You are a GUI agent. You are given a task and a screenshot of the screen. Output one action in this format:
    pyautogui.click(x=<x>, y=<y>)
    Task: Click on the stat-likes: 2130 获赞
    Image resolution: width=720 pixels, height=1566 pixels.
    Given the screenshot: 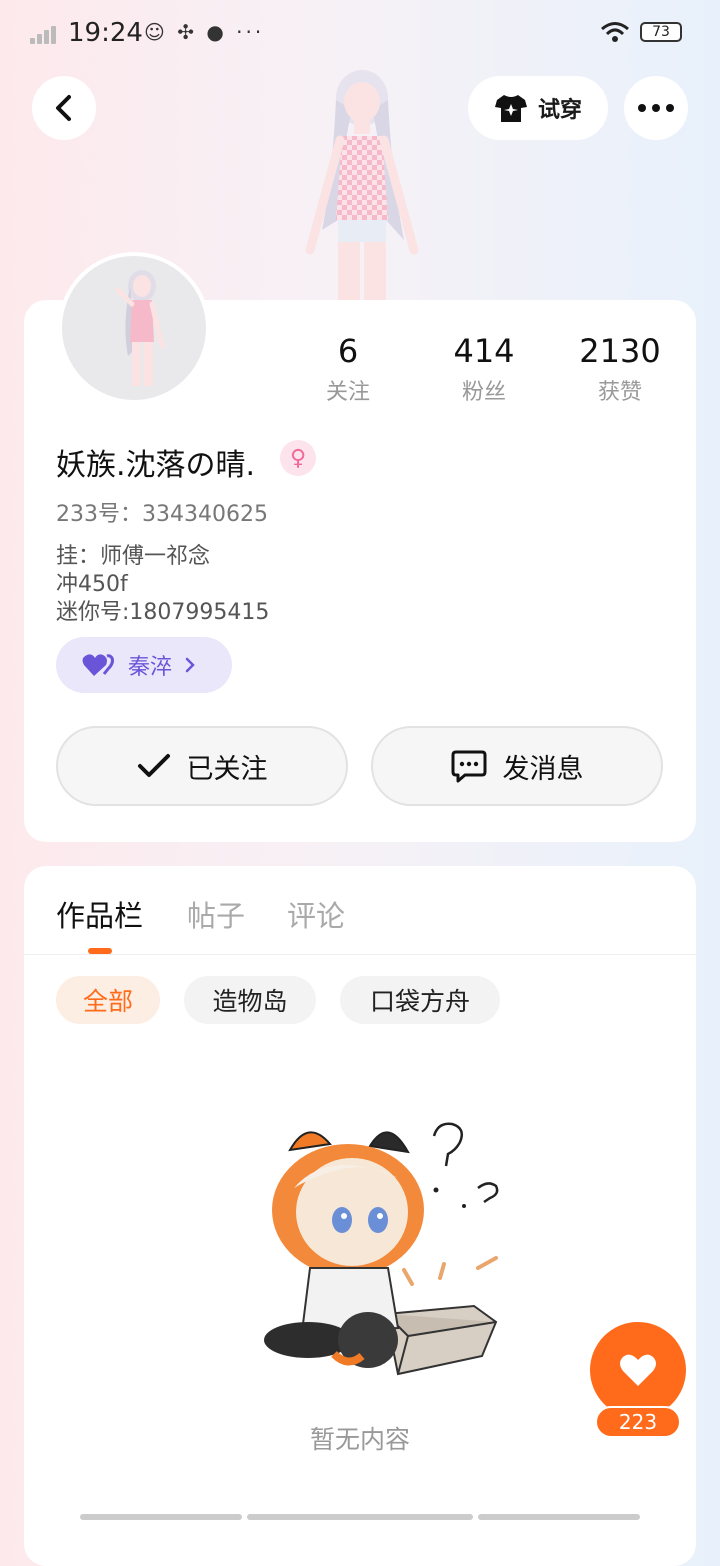 What is the action you would take?
    pyautogui.click(x=620, y=369)
    